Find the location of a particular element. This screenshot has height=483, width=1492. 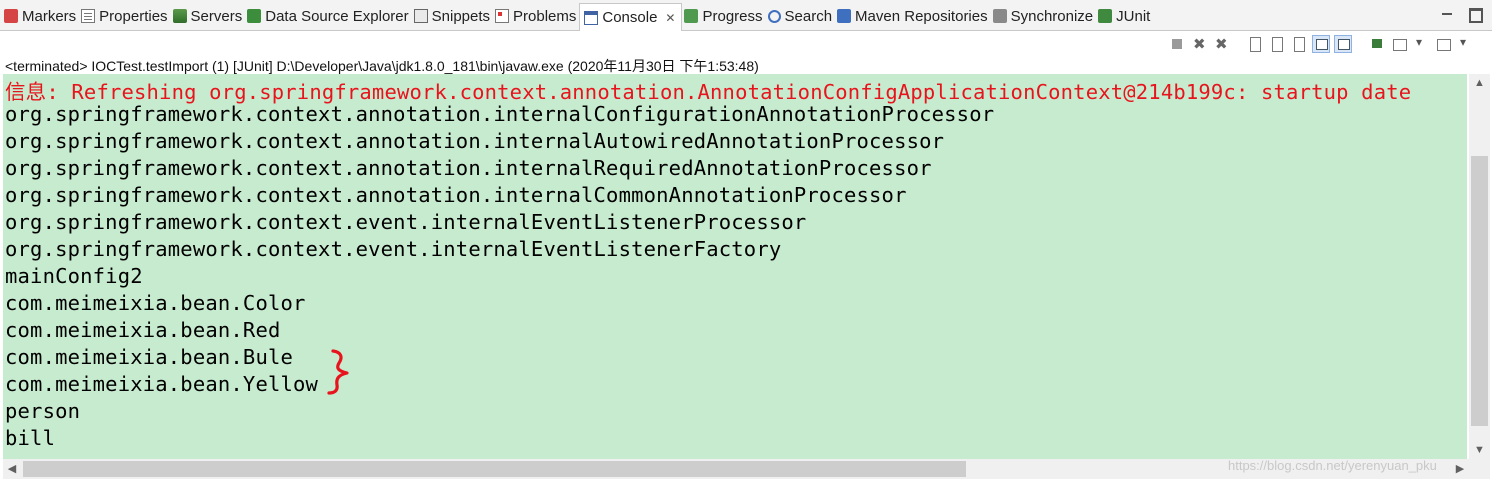

tab-snippets: Snippets is located at coordinates (452, 16).